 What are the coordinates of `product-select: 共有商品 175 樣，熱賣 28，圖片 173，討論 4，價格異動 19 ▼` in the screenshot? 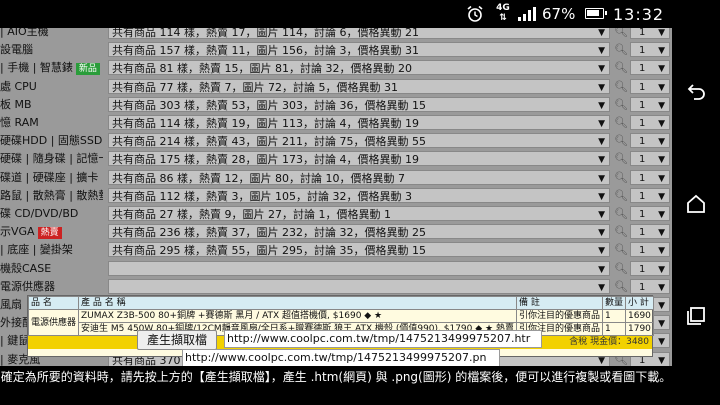 It's located at (359, 158).